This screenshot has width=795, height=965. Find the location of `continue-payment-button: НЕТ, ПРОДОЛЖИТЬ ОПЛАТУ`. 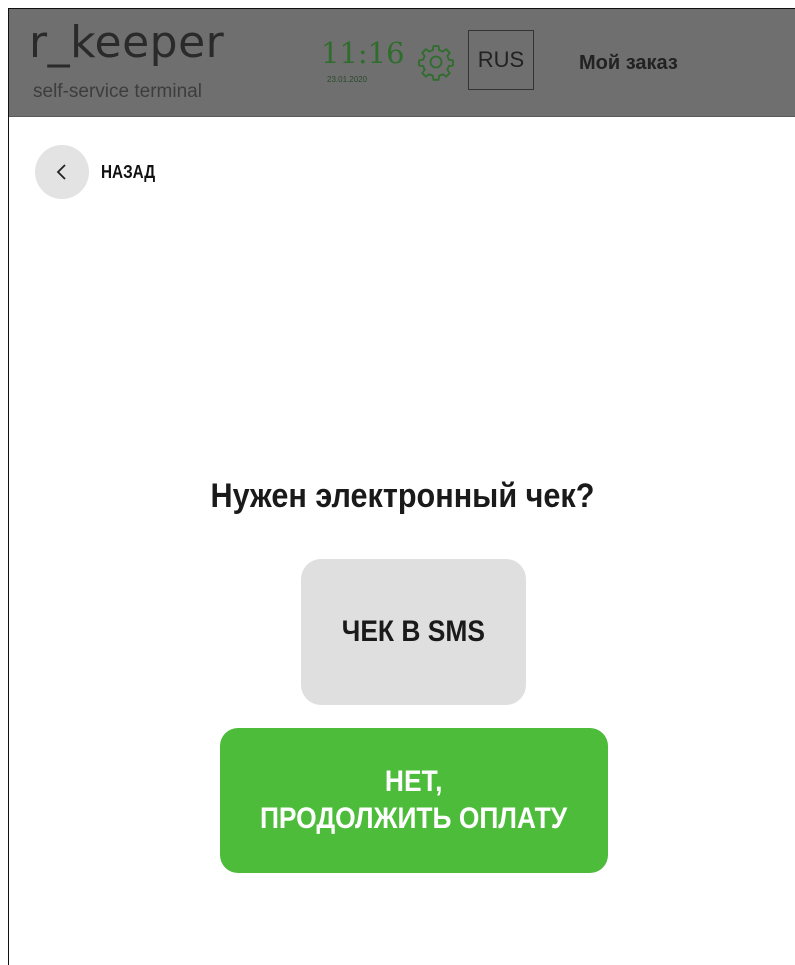

continue-payment-button: НЕТ, ПРОДОЛЖИТЬ ОПЛАТУ is located at coordinates (414, 800).